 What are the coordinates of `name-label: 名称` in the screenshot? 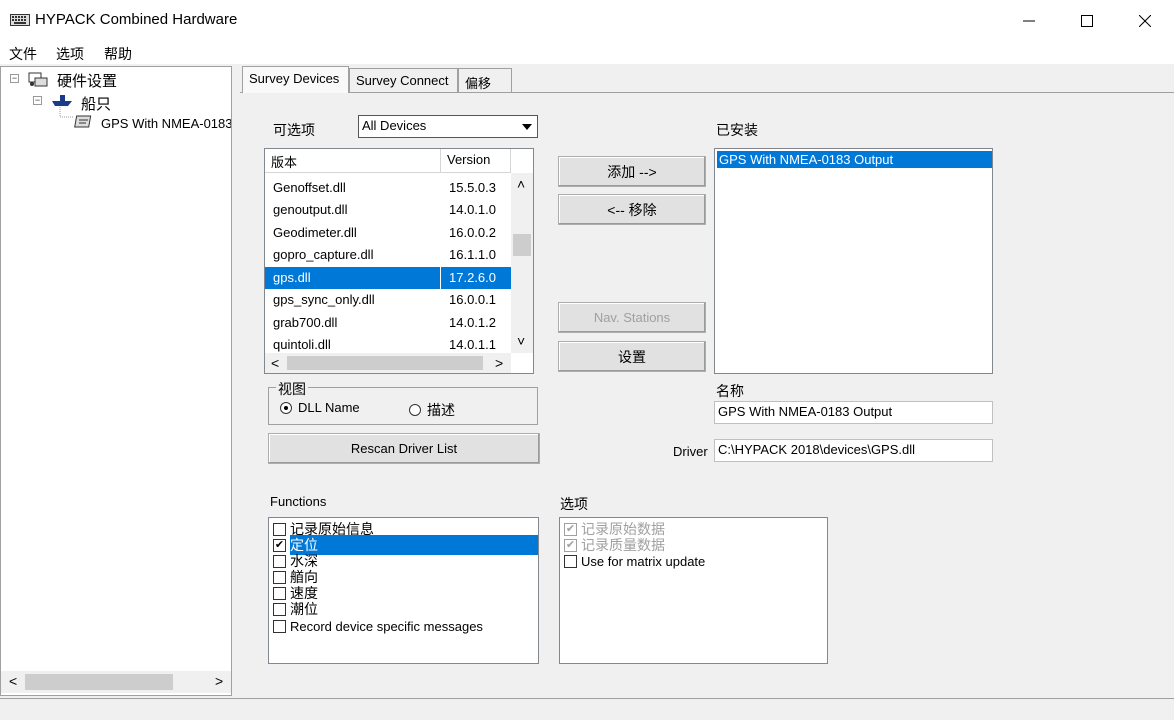 It's located at (730, 391).